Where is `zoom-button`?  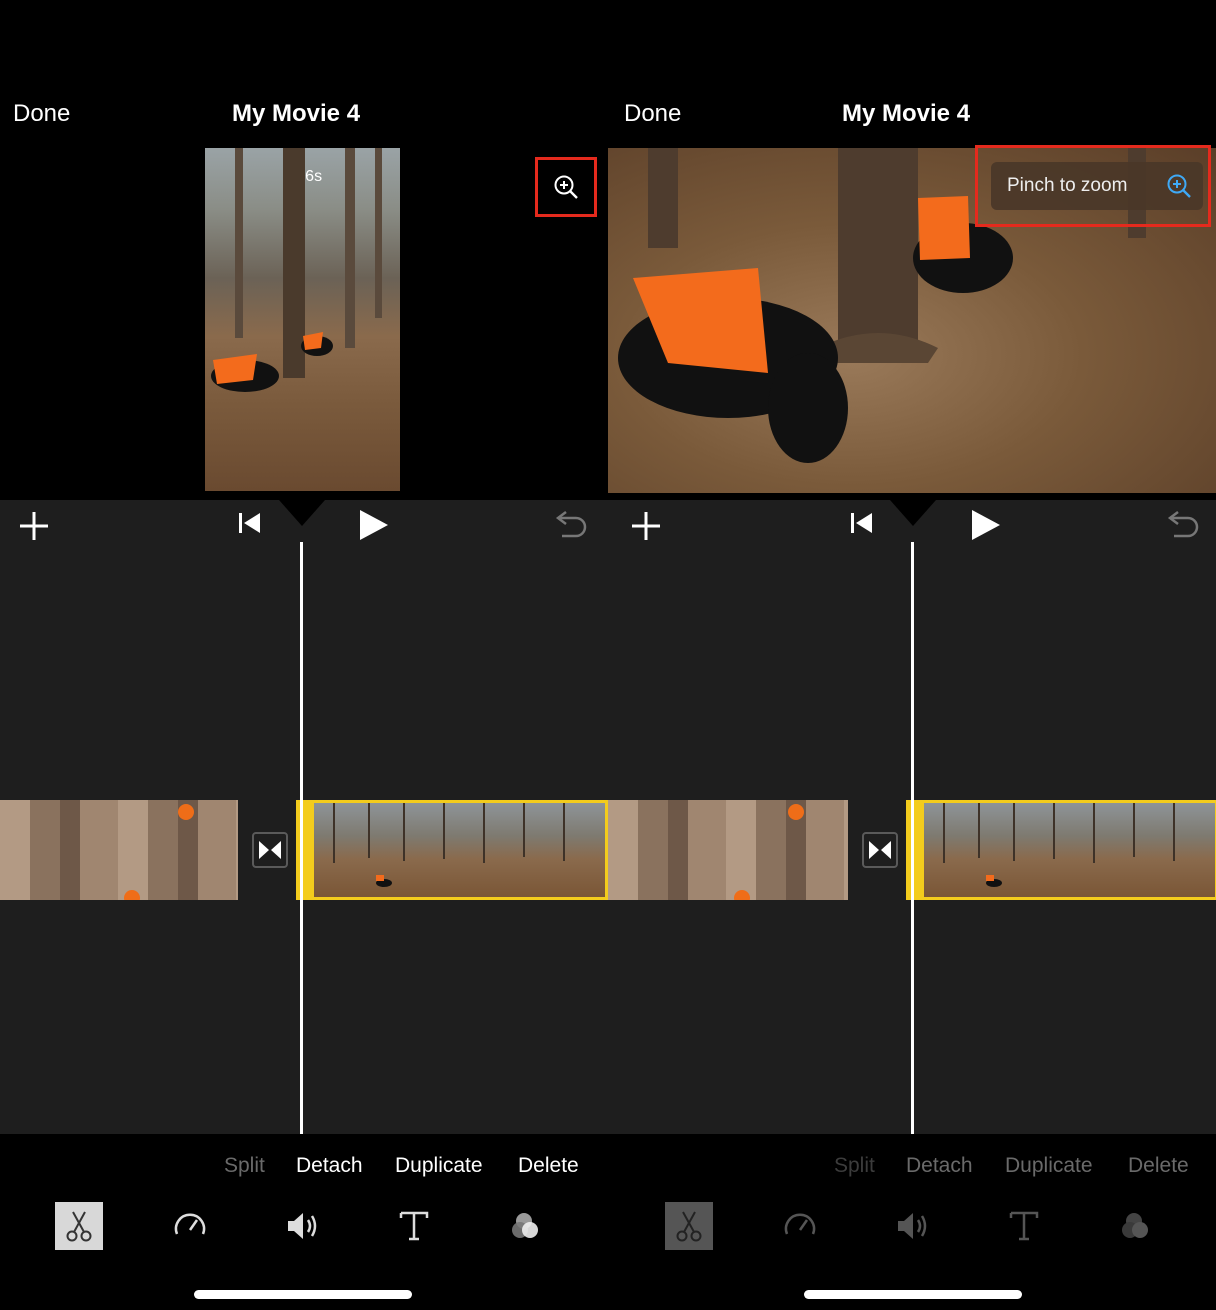 zoom-button is located at coordinates (566, 187).